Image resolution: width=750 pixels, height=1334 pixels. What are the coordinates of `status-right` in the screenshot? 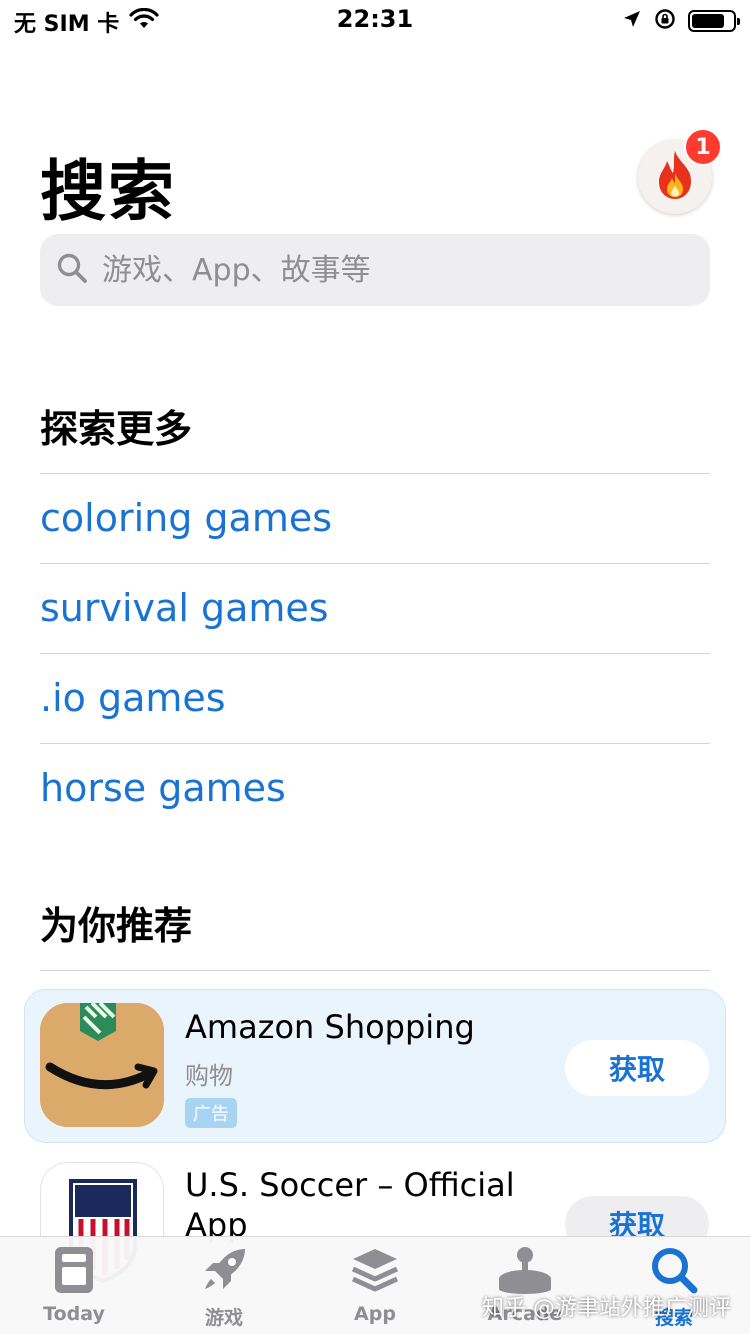 It's located at (681, 21).